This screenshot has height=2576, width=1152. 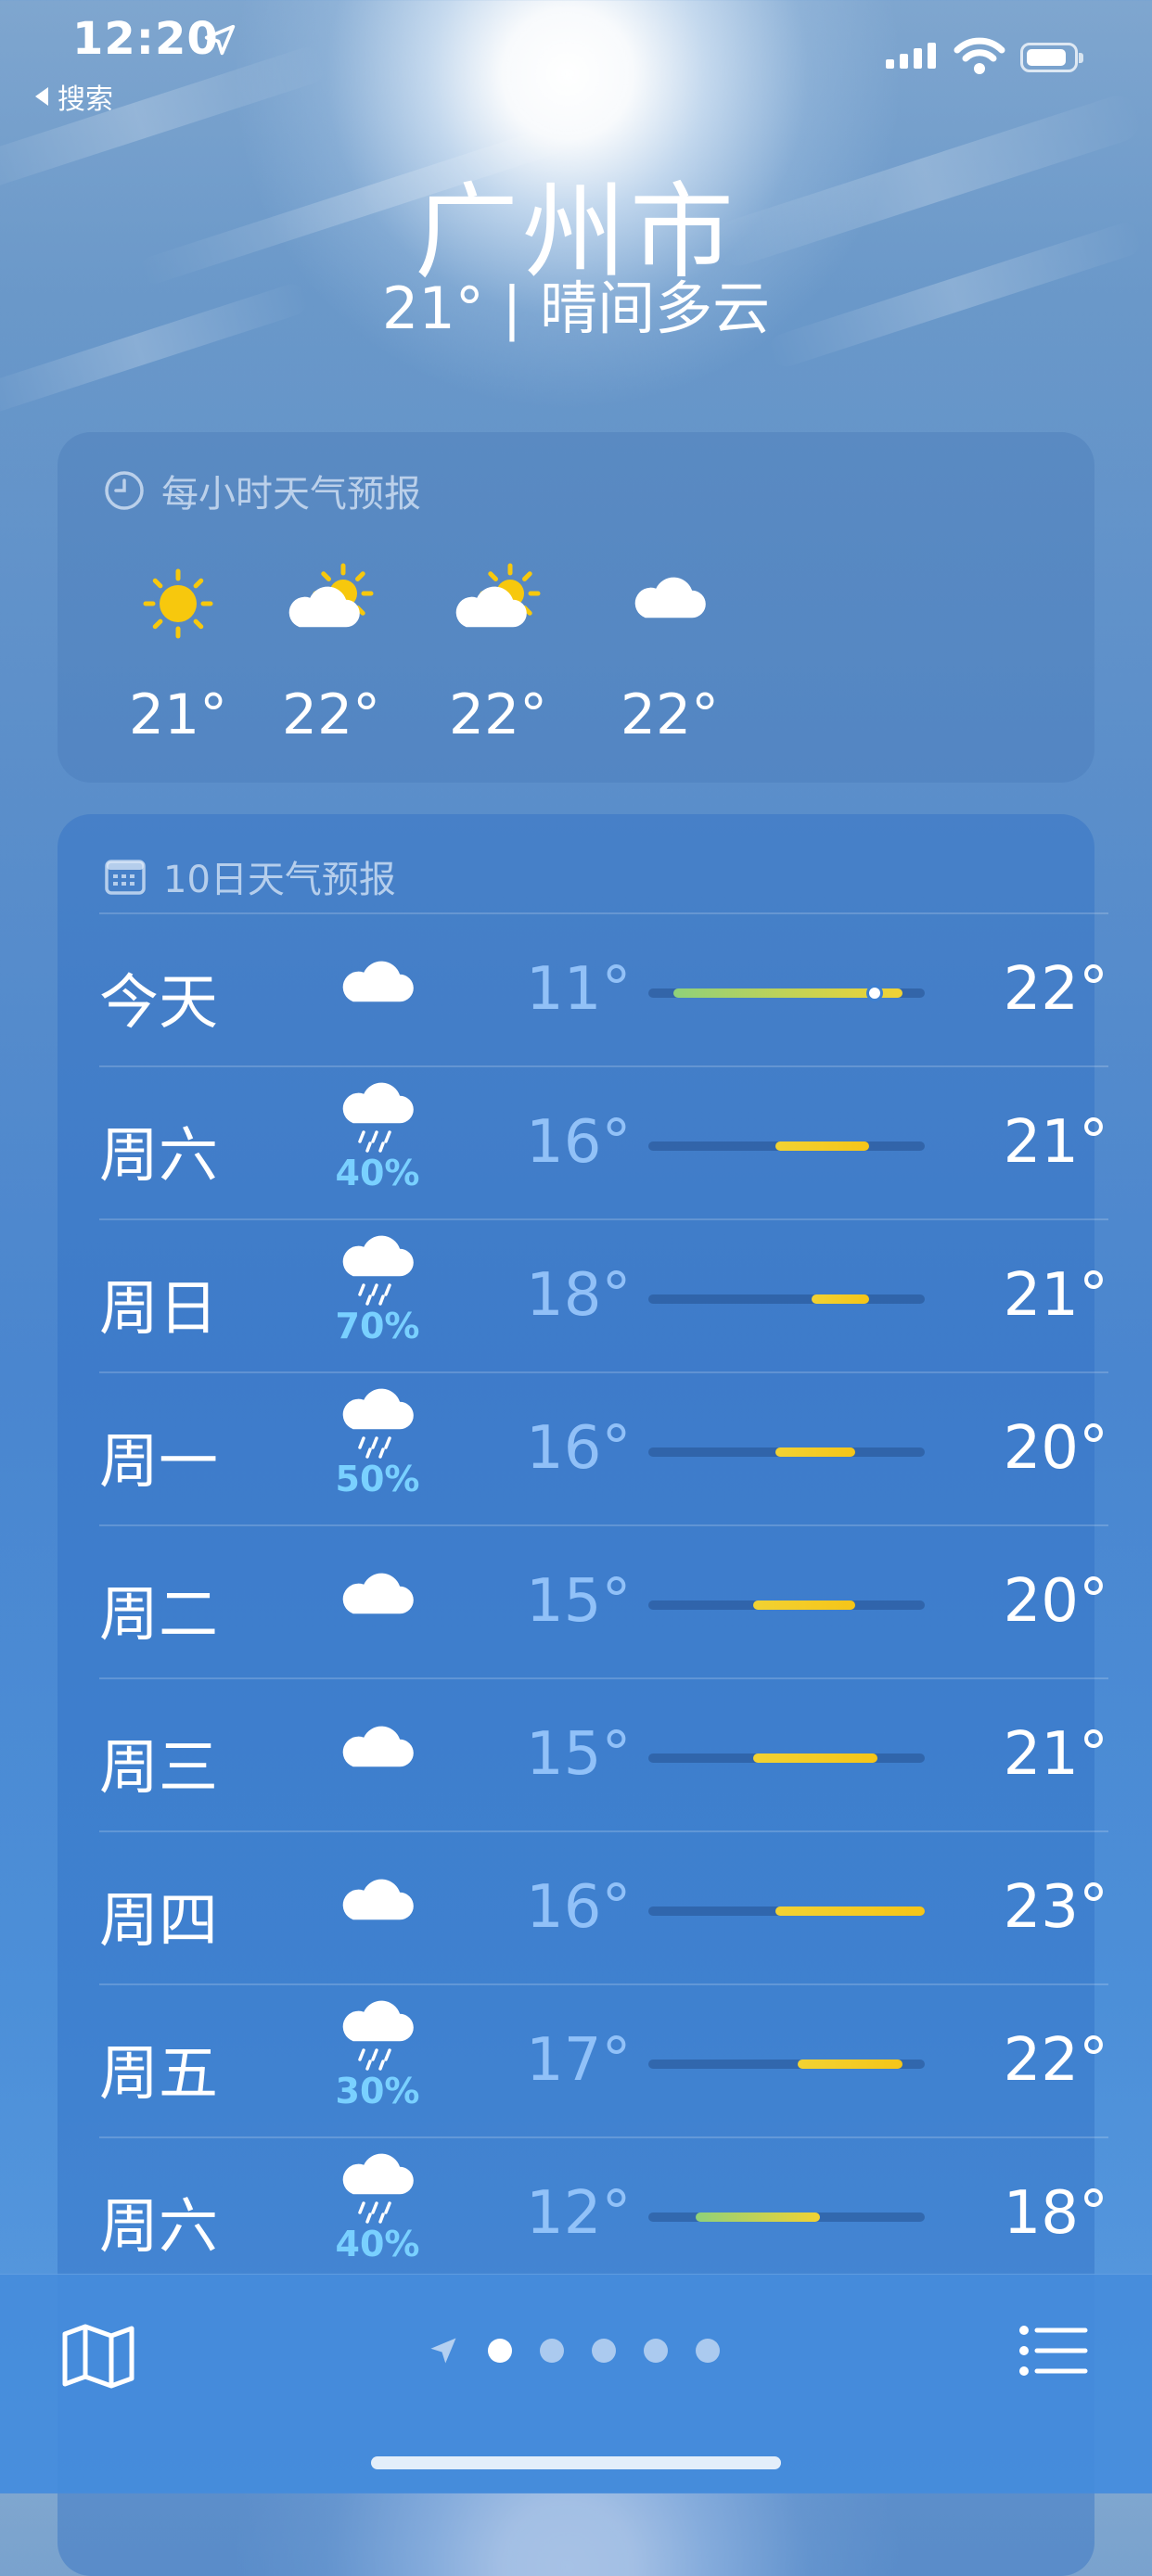 I want to click on high-temp: 23°, so click(x=1055, y=1908).